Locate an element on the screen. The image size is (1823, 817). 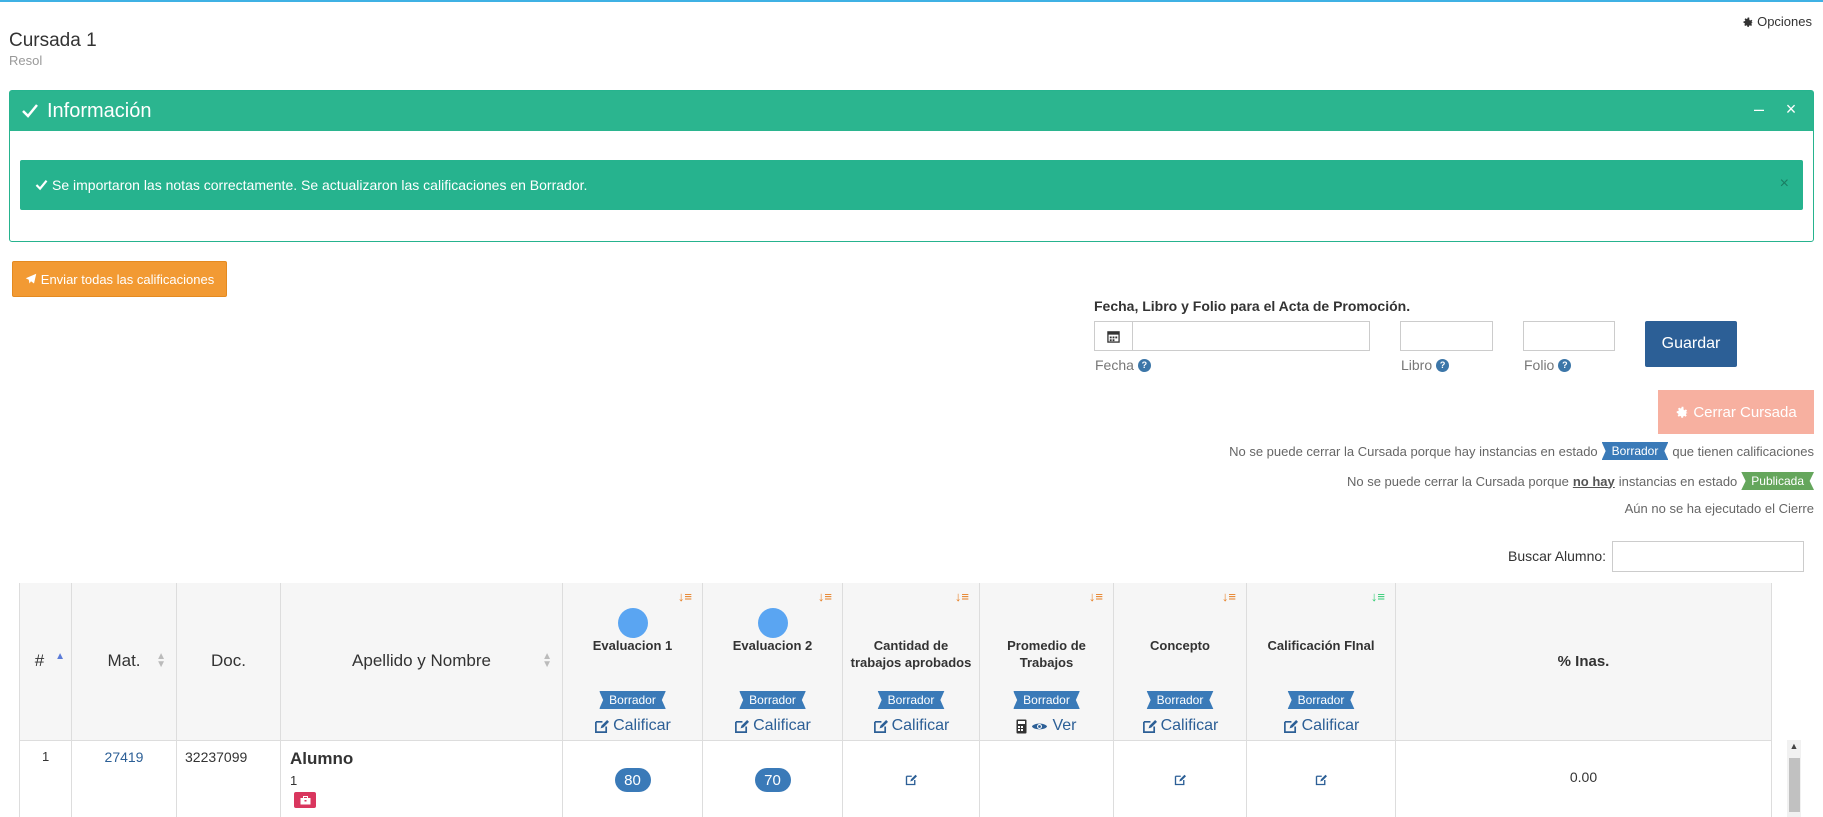
ver-button: Ver is located at coordinates (1046, 726).